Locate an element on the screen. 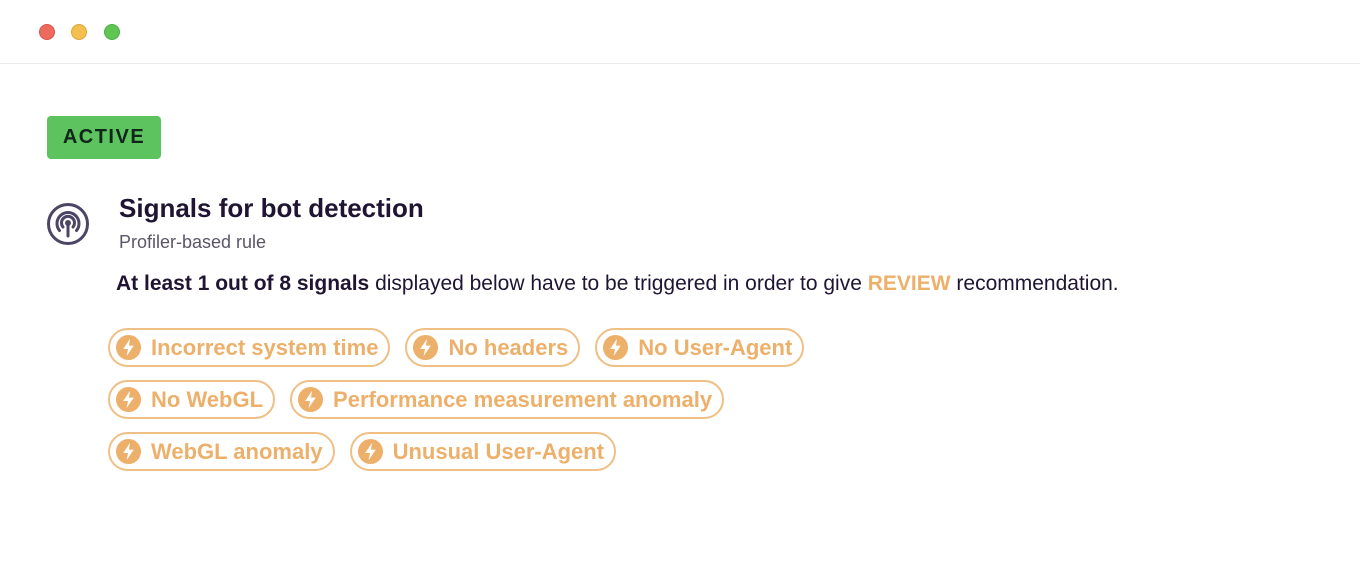 The height and width of the screenshot is (568, 1360). signal-chip-incorrect-system-time: Incorrect system time is located at coordinates (249, 347).